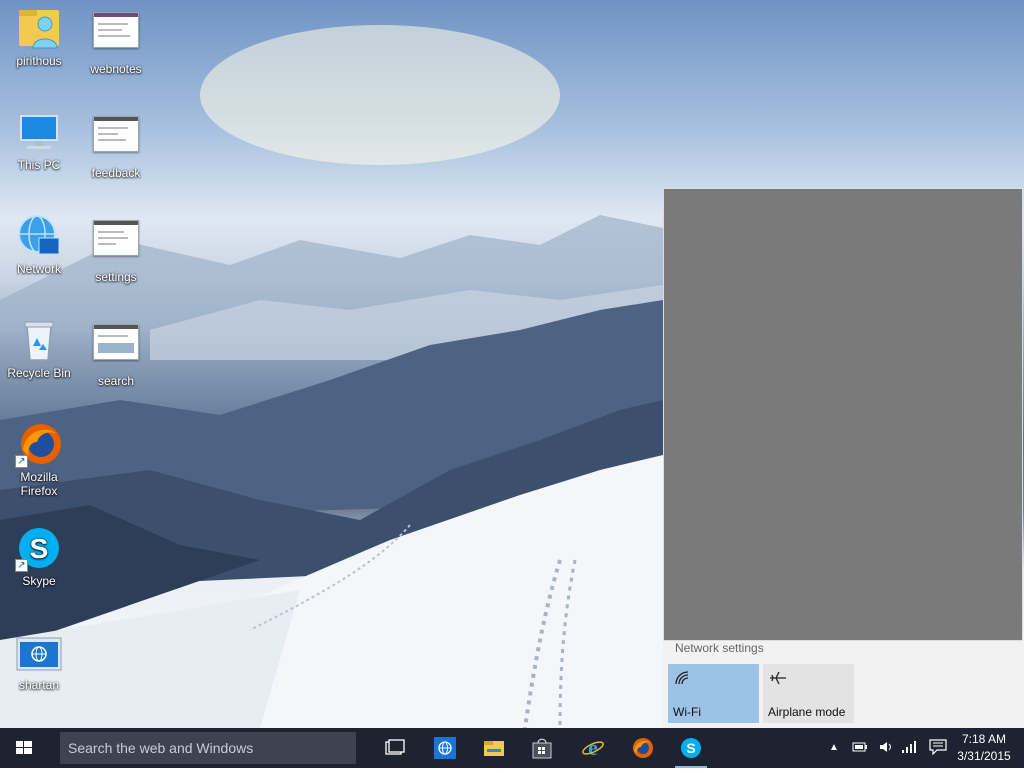 This screenshot has height=773, width=1024. I want to click on taskbar-app-skype: S, so click(691, 748).